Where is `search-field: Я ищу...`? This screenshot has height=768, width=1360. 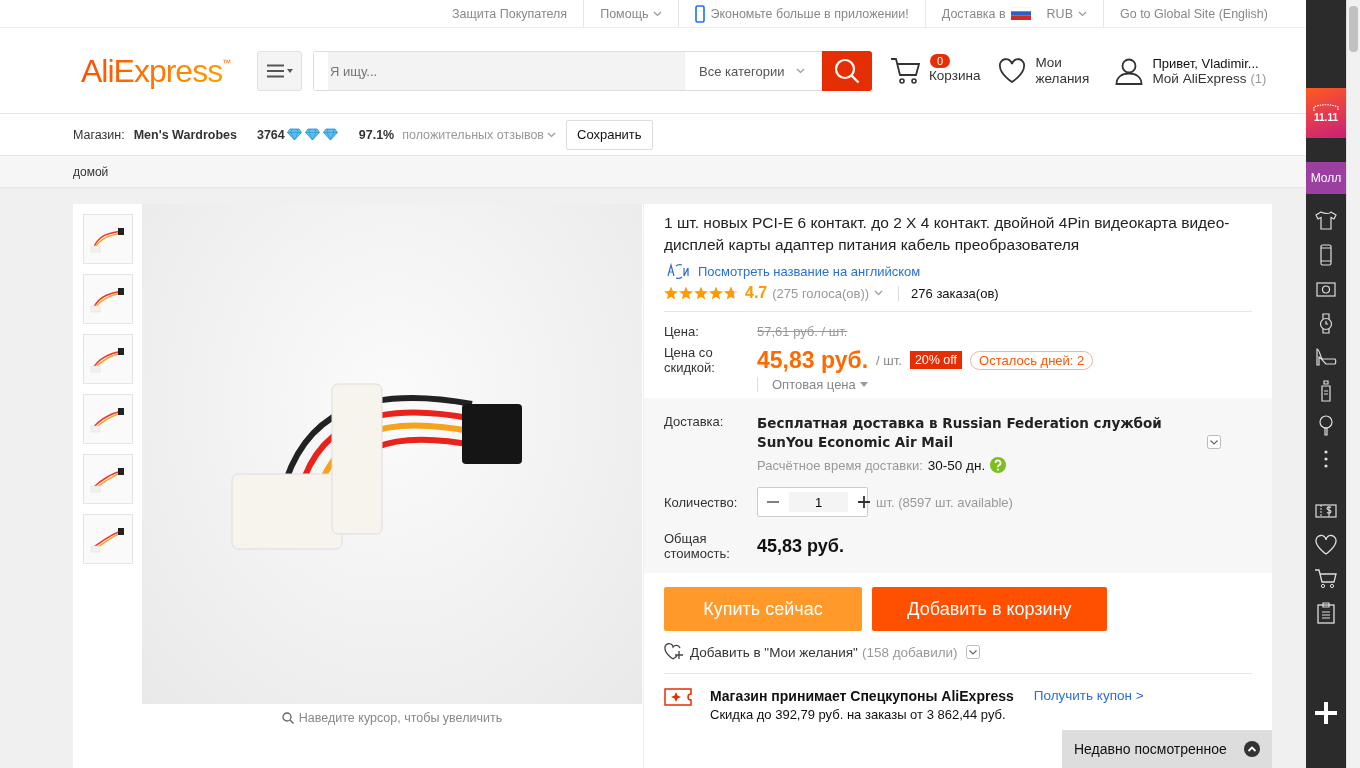 search-field: Я ищу... is located at coordinates (499, 71).